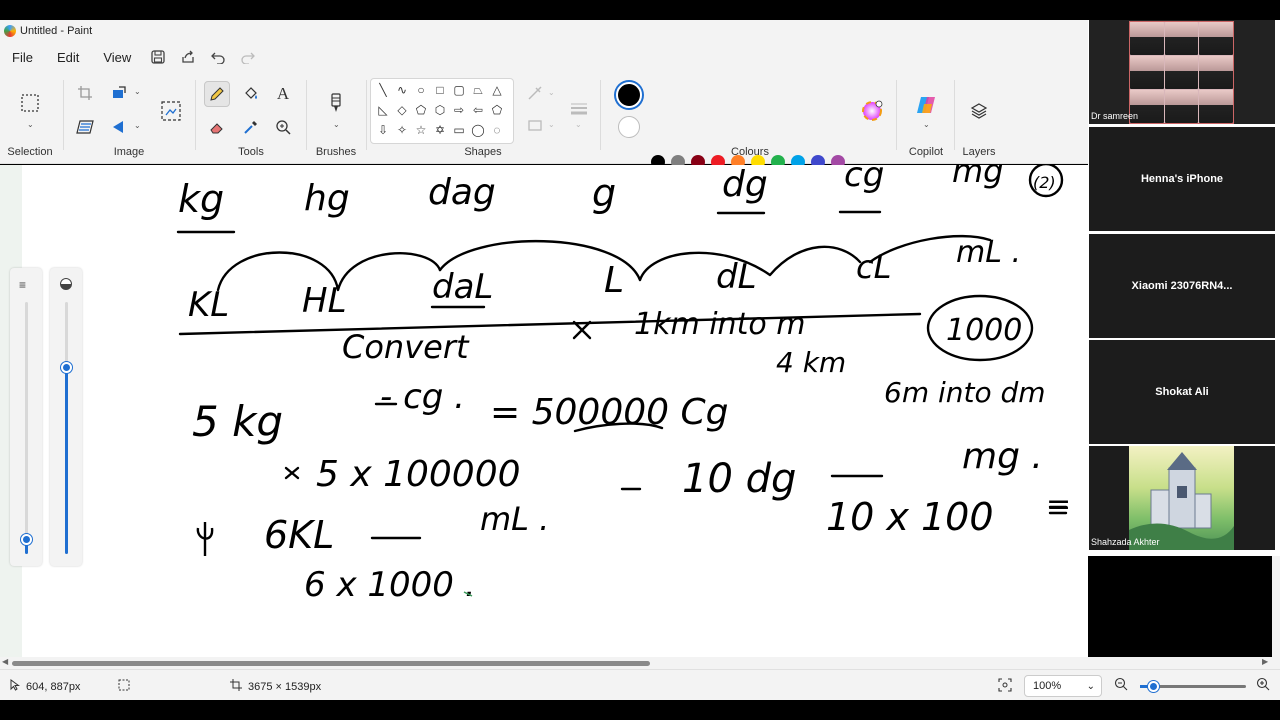 This screenshot has width=1280, height=720. What do you see at coordinates (217, 127) in the screenshot?
I see `eraser-icon` at bounding box center [217, 127].